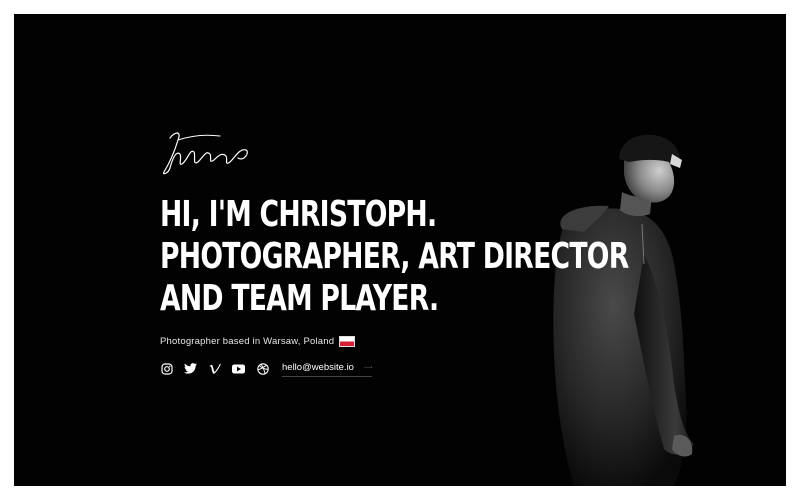 The image size is (800, 500). Describe the element at coordinates (214, 368) in the screenshot. I see `vimeo-icon` at that location.